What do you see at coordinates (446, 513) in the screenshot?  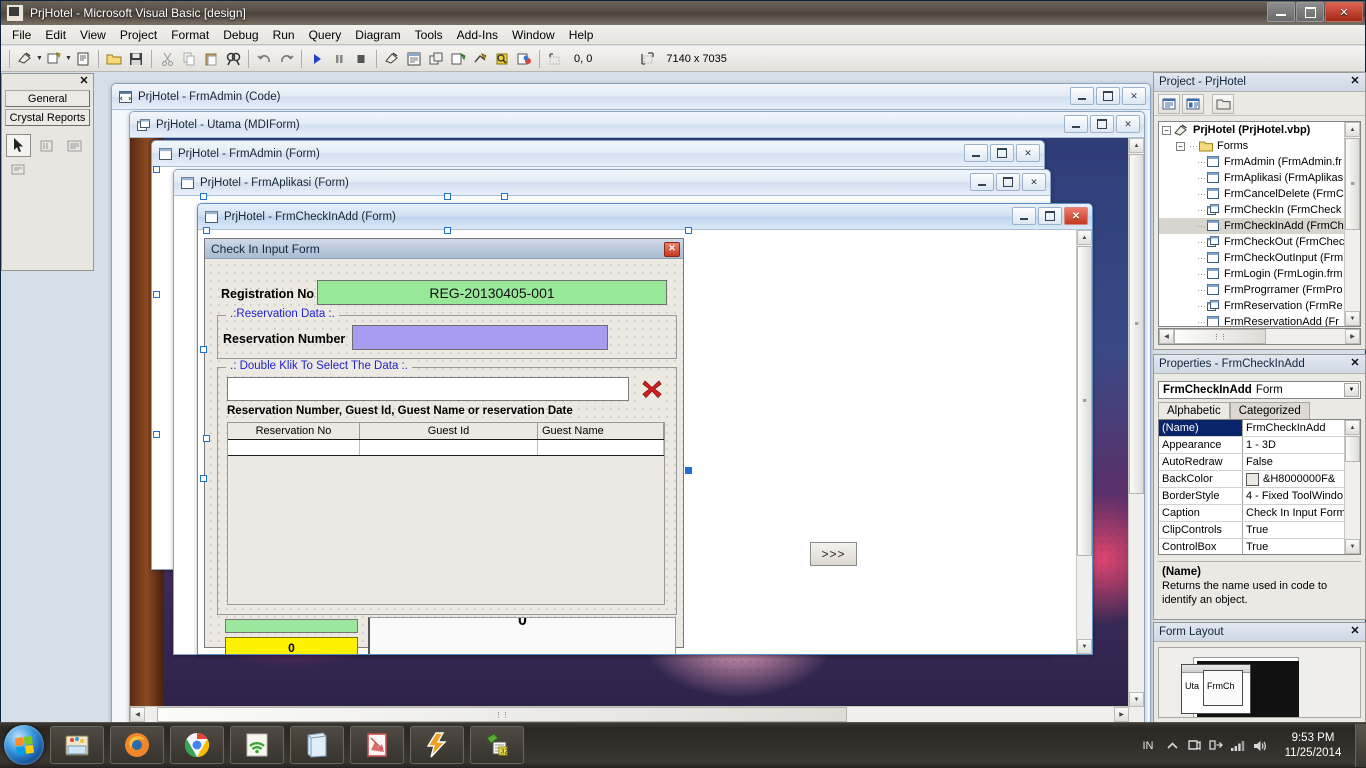 I see `reservation-data-grid: Reservation No Guest Id Guest Name` at bounding box center [446, 513].